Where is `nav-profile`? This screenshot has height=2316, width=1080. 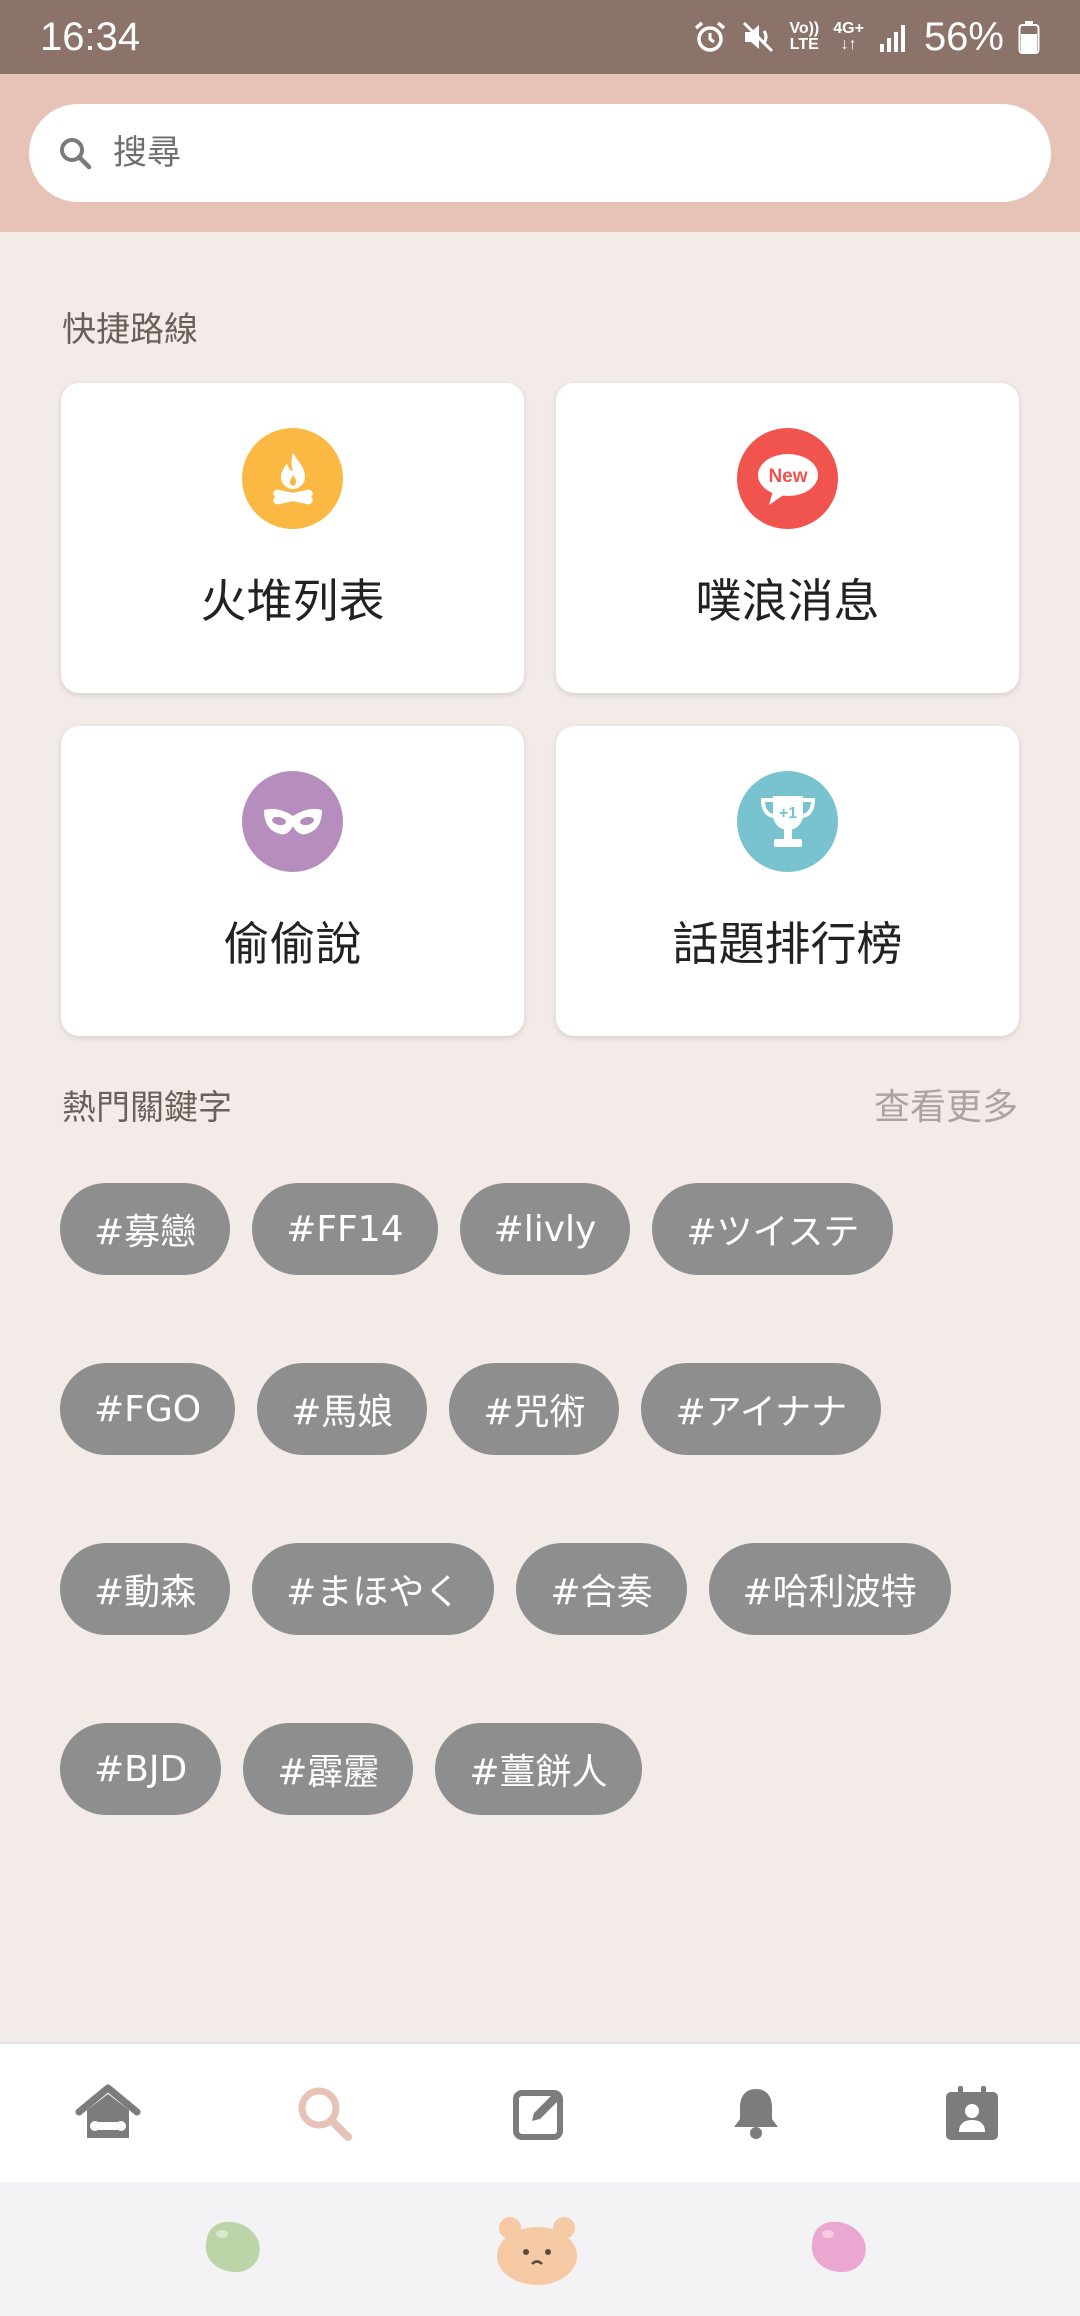
nav-profile is located at coordinates (972, 2113).